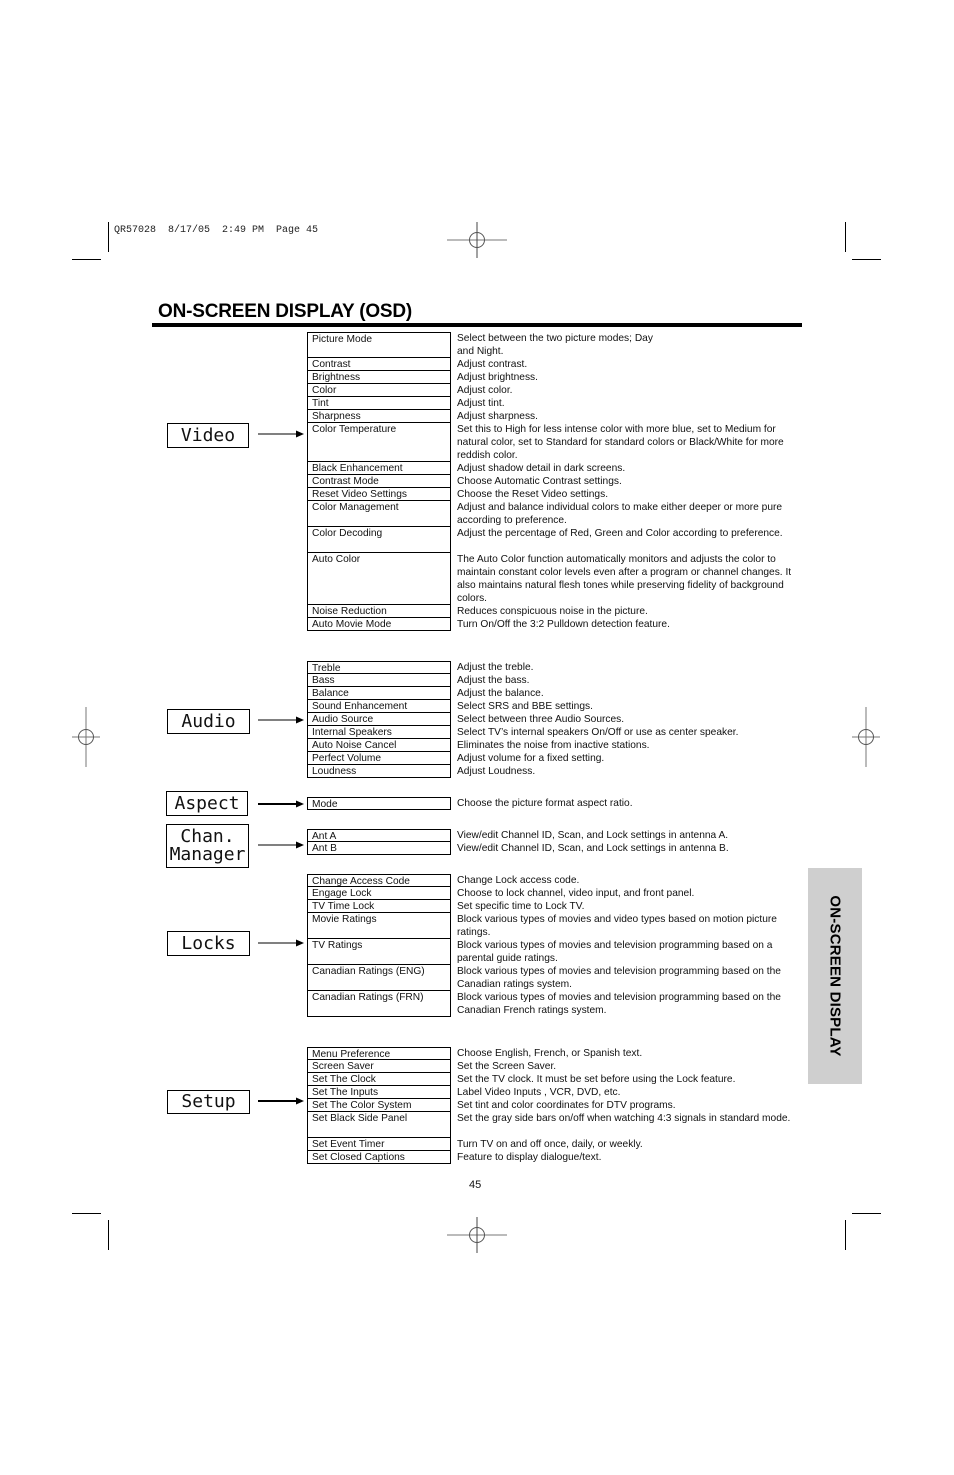 The image size is (954, 1475). What do you see at coordinates (379, 1066) in the screenshot?
I see `menu-item-name: Screen Saver` at bounding box center [379, 1066].